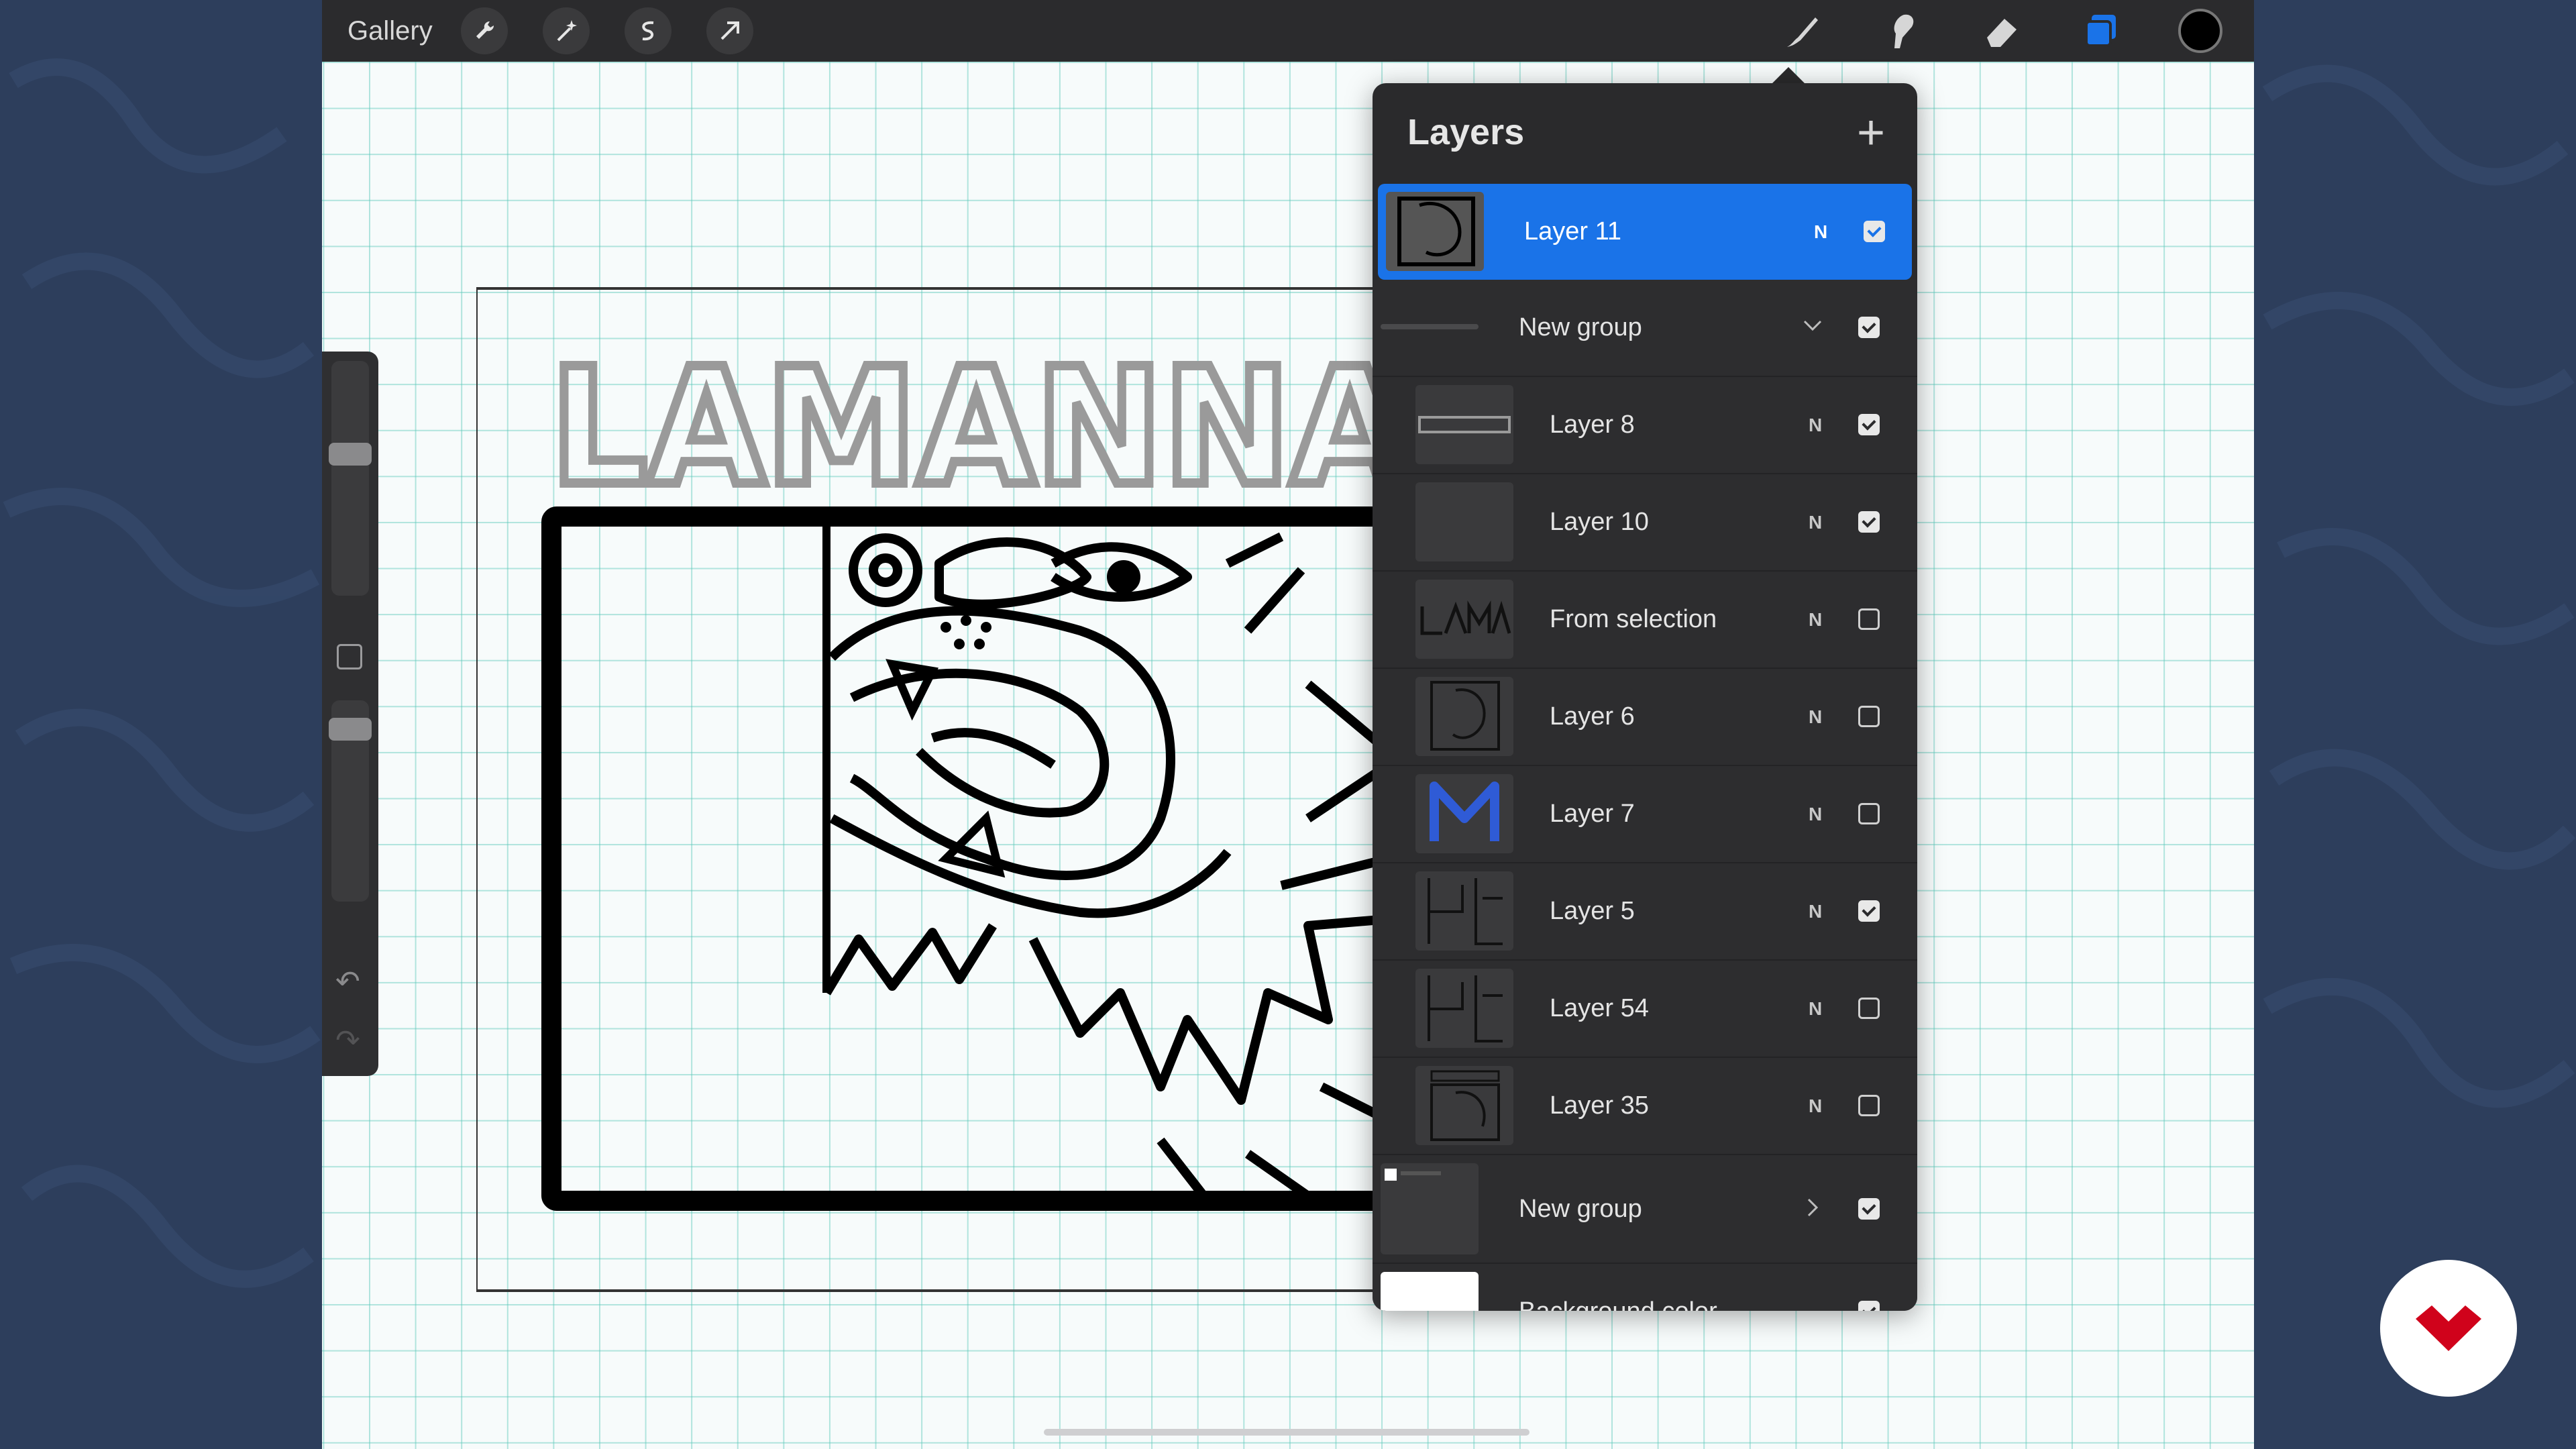 This screenshot has height=1449, width=2576. Describe the element at coordinates (1599, 1105) in the screenshot. I see `layer-name: Layer 35` at that location.